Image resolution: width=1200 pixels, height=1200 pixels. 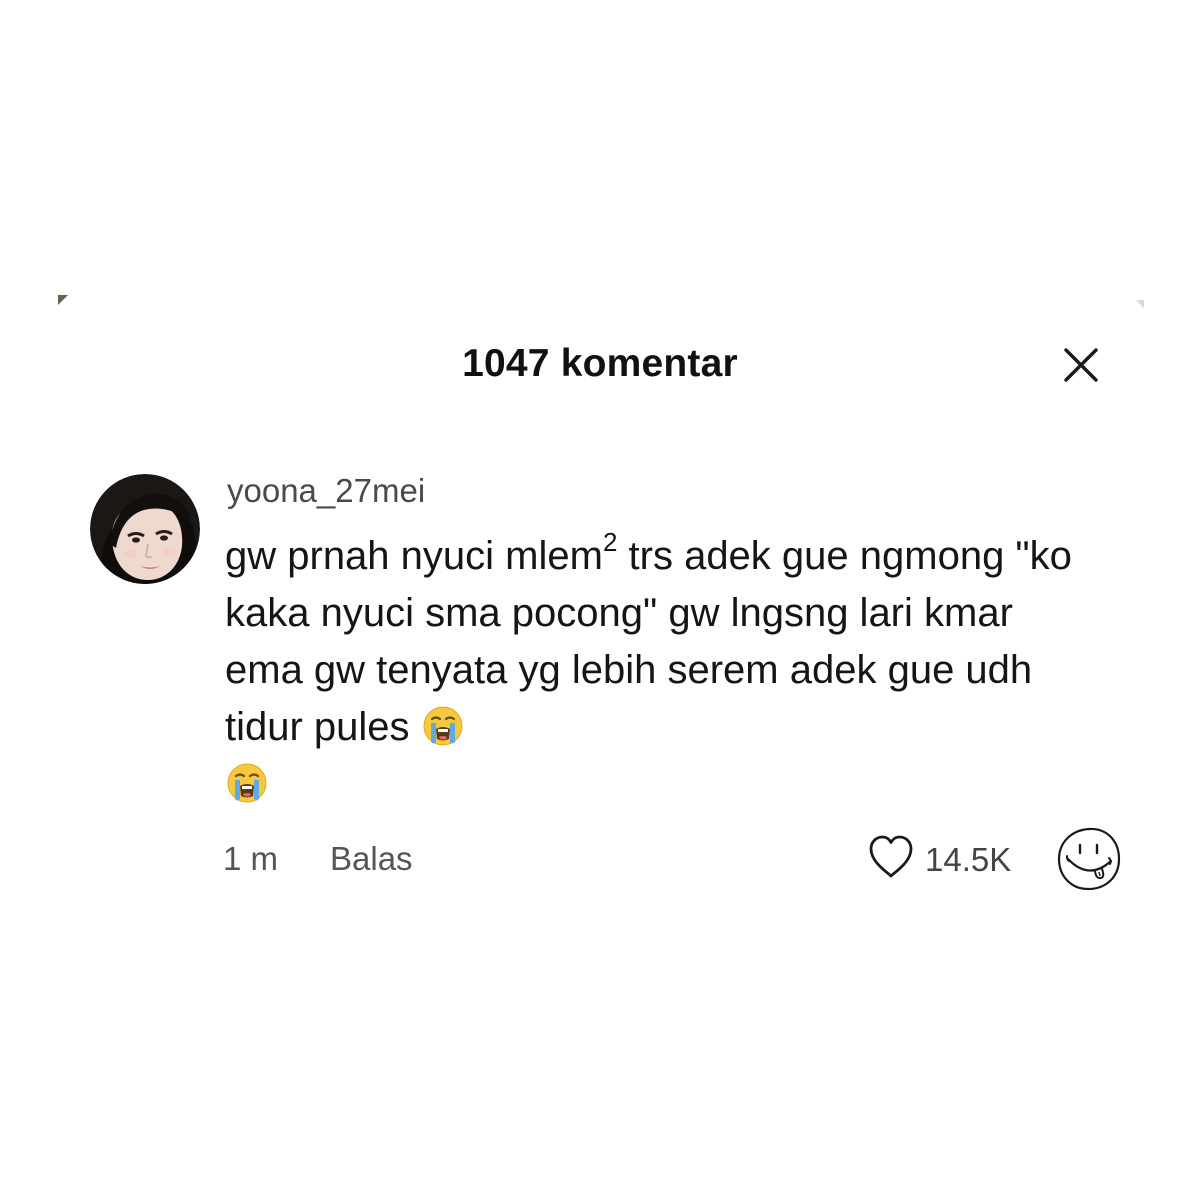 I want to click on comment-superscript: 2, so click(x=610, y=542).